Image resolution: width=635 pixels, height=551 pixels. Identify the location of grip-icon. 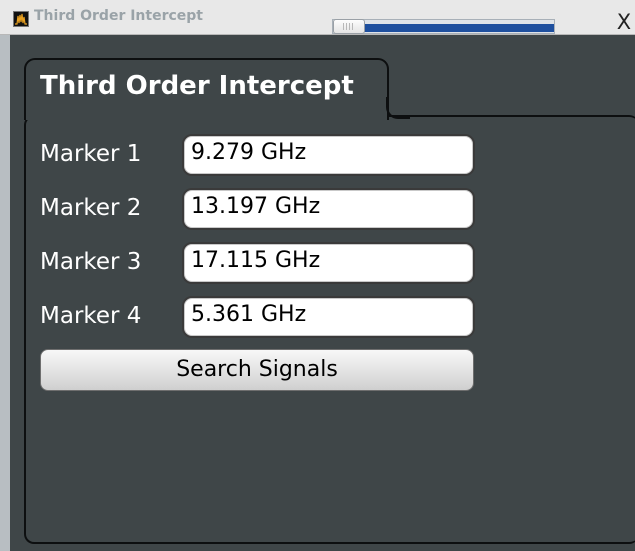
(348, 26).